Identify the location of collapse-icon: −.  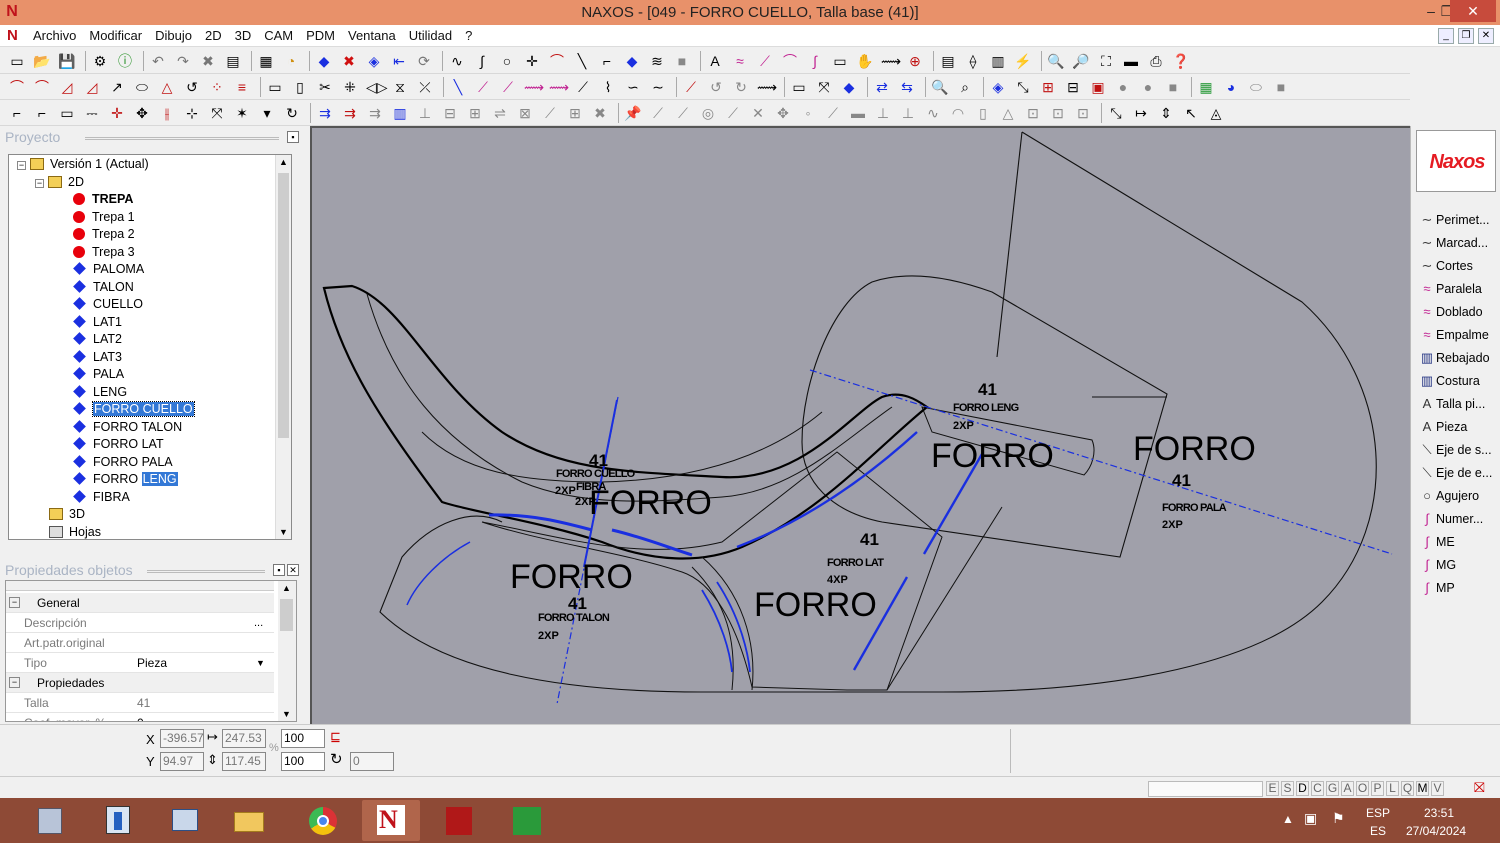
(14, 602).